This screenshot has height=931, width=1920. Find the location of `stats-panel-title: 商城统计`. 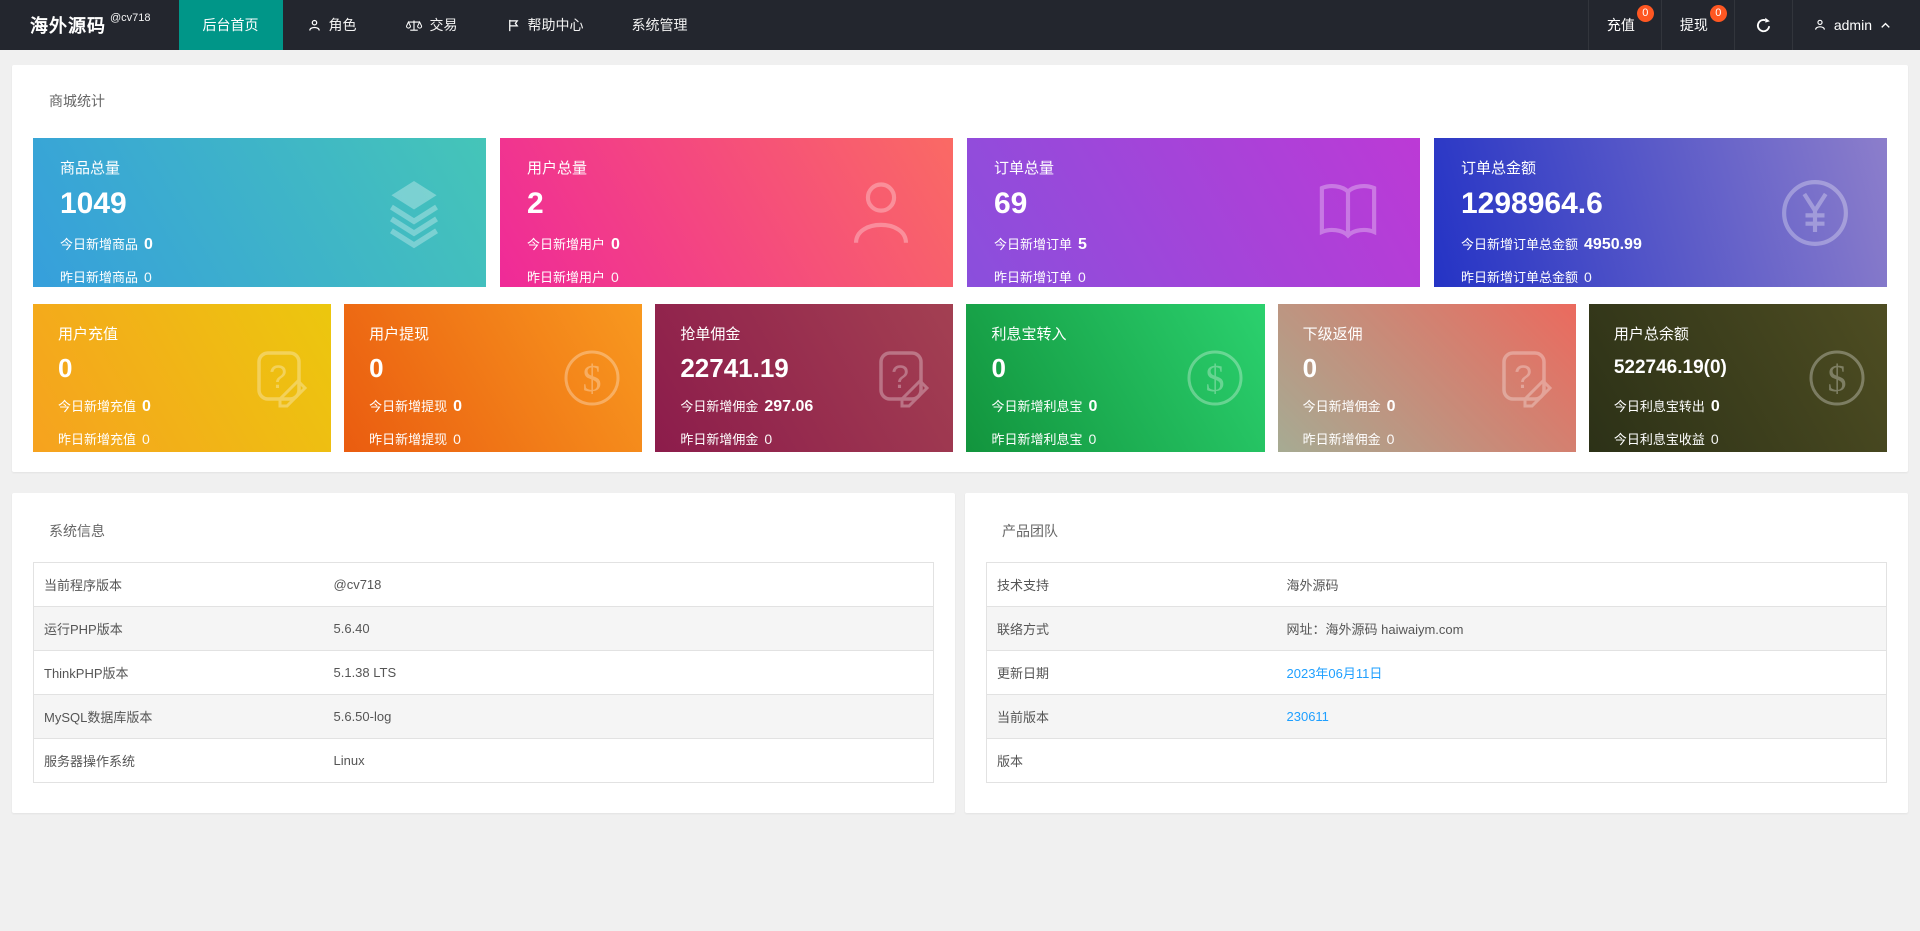

stats-panel-title: 商城统计 is located at coordinates (77, 101).